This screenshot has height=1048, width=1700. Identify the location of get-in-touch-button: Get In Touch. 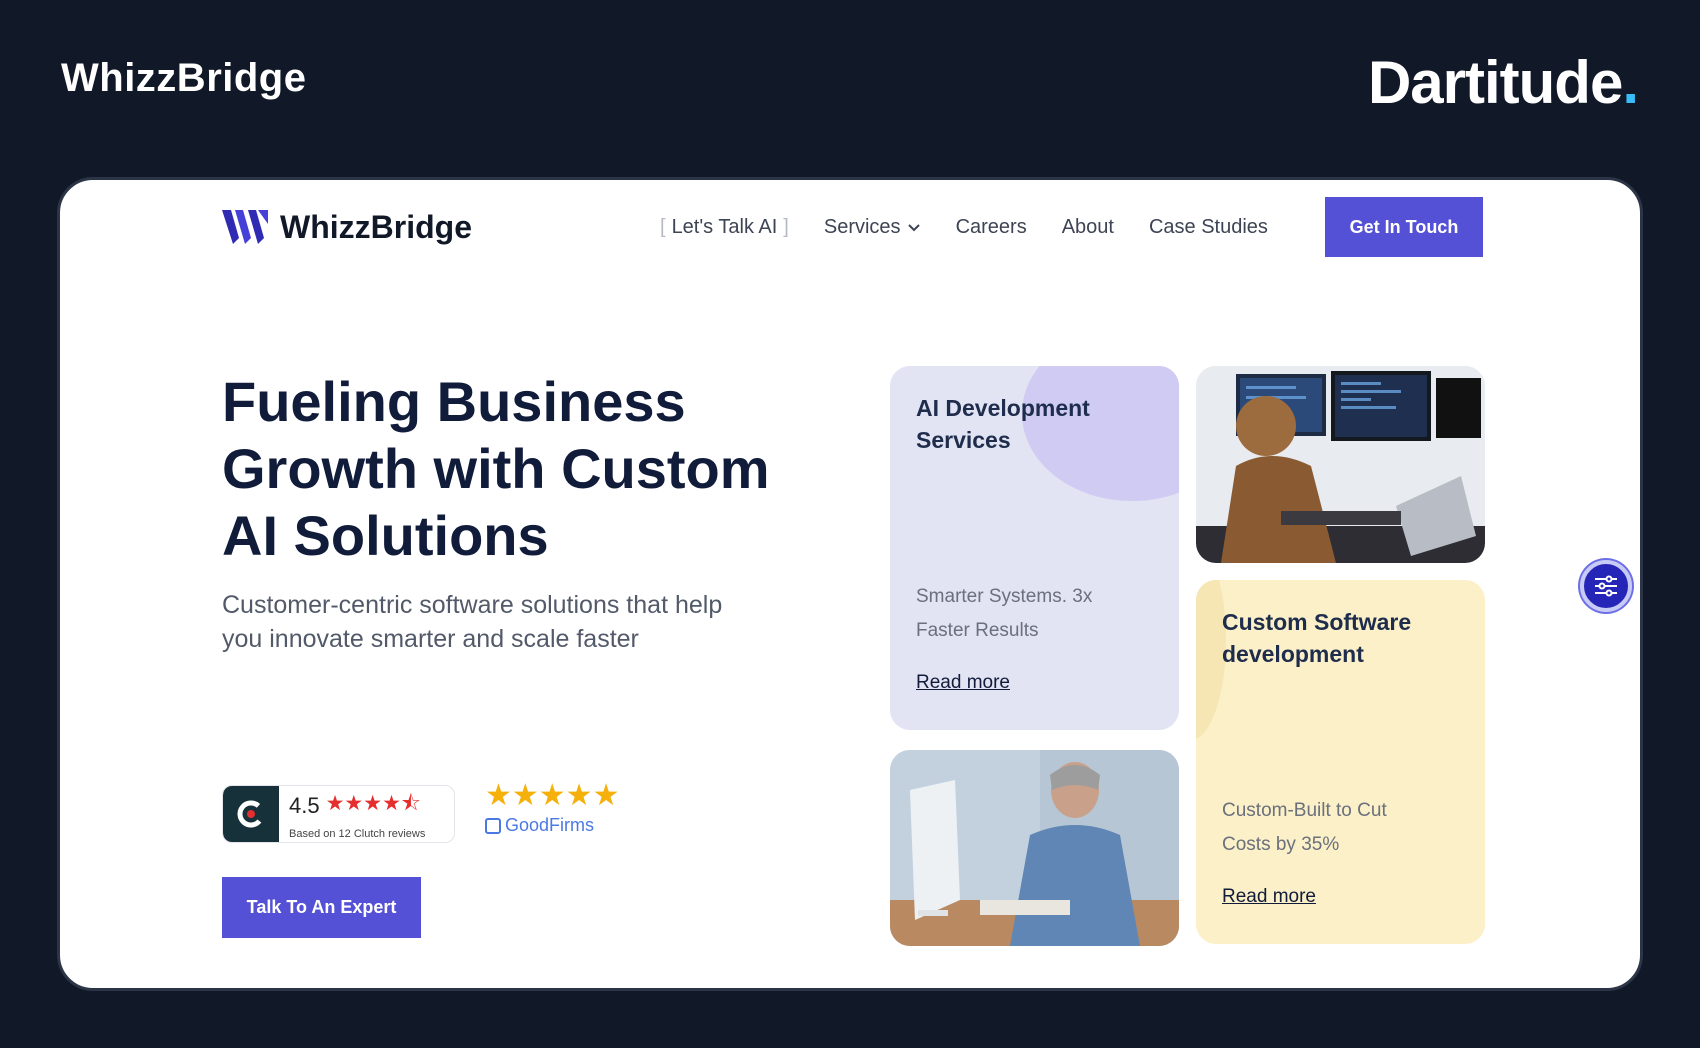
(1404, 227).